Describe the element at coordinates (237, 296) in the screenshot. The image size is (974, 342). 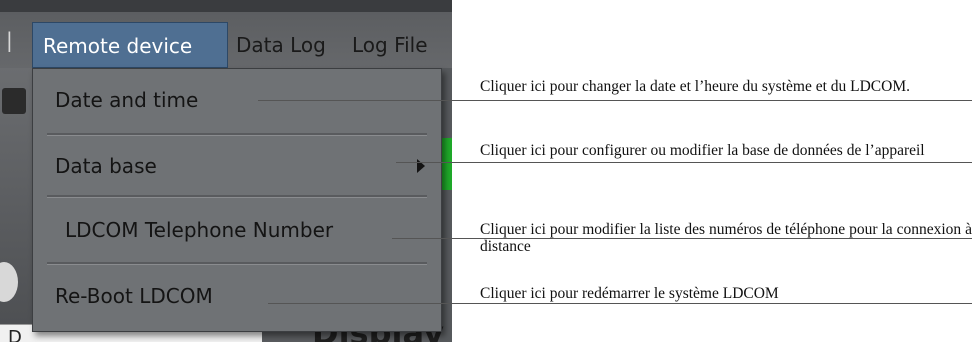
I see `menu-item-reboot-ldcom: Re-Boot LDCOM` at that location.